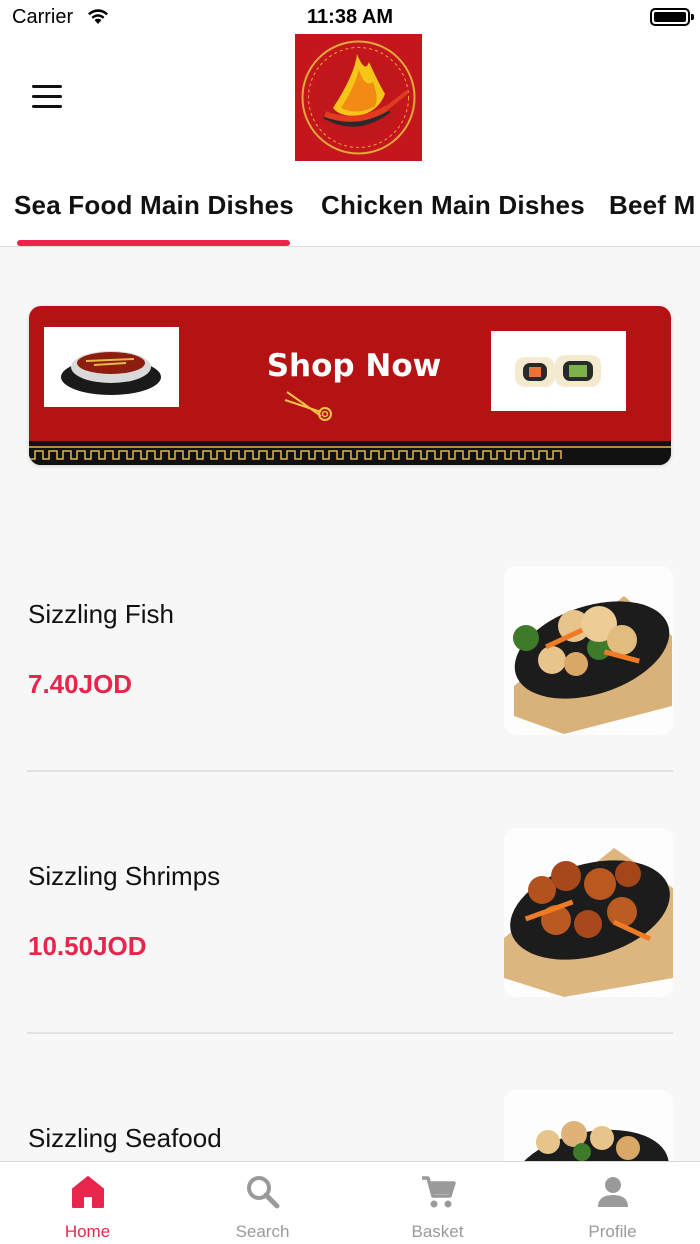 This screenshot has height=1244, width=700. I want to click on home-icon, so click(88, 1192).